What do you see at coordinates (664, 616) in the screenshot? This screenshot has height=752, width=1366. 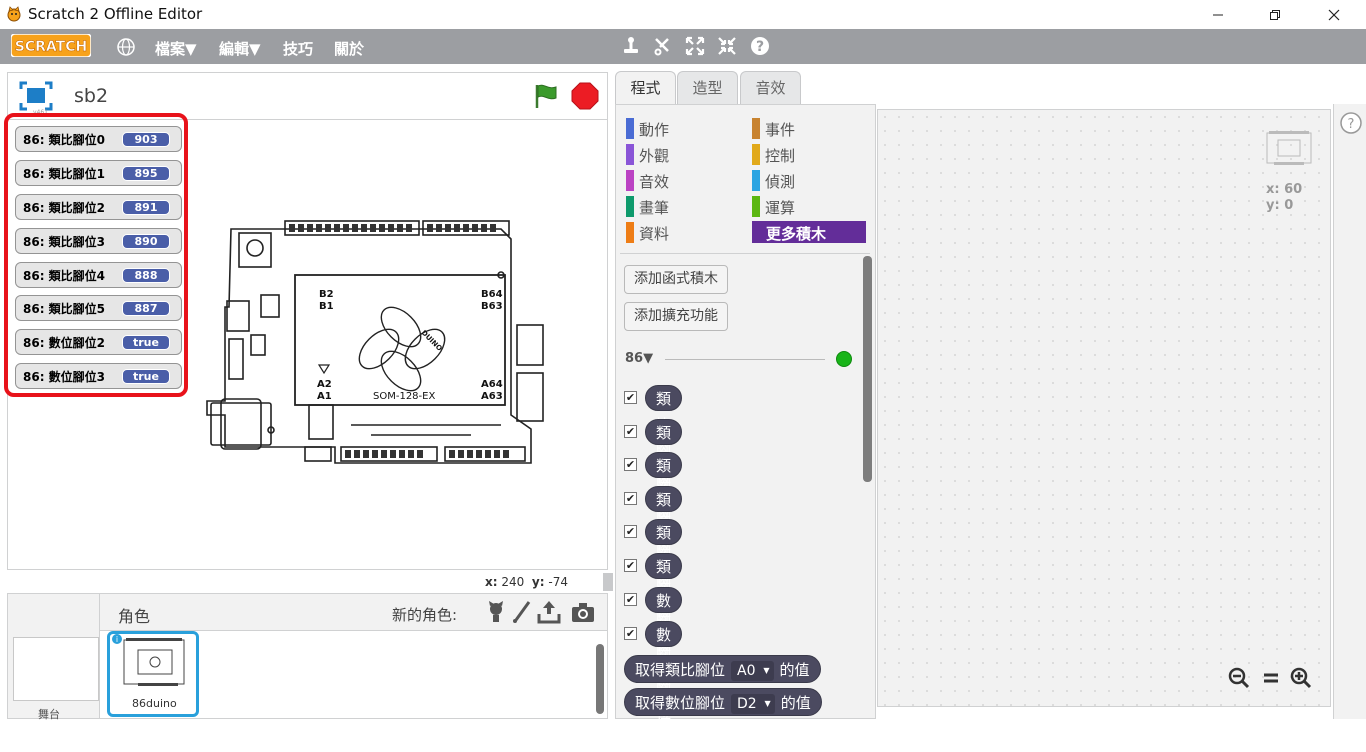 I see `reporter-block: 類比腳位5` at bounding box center [664, 616].